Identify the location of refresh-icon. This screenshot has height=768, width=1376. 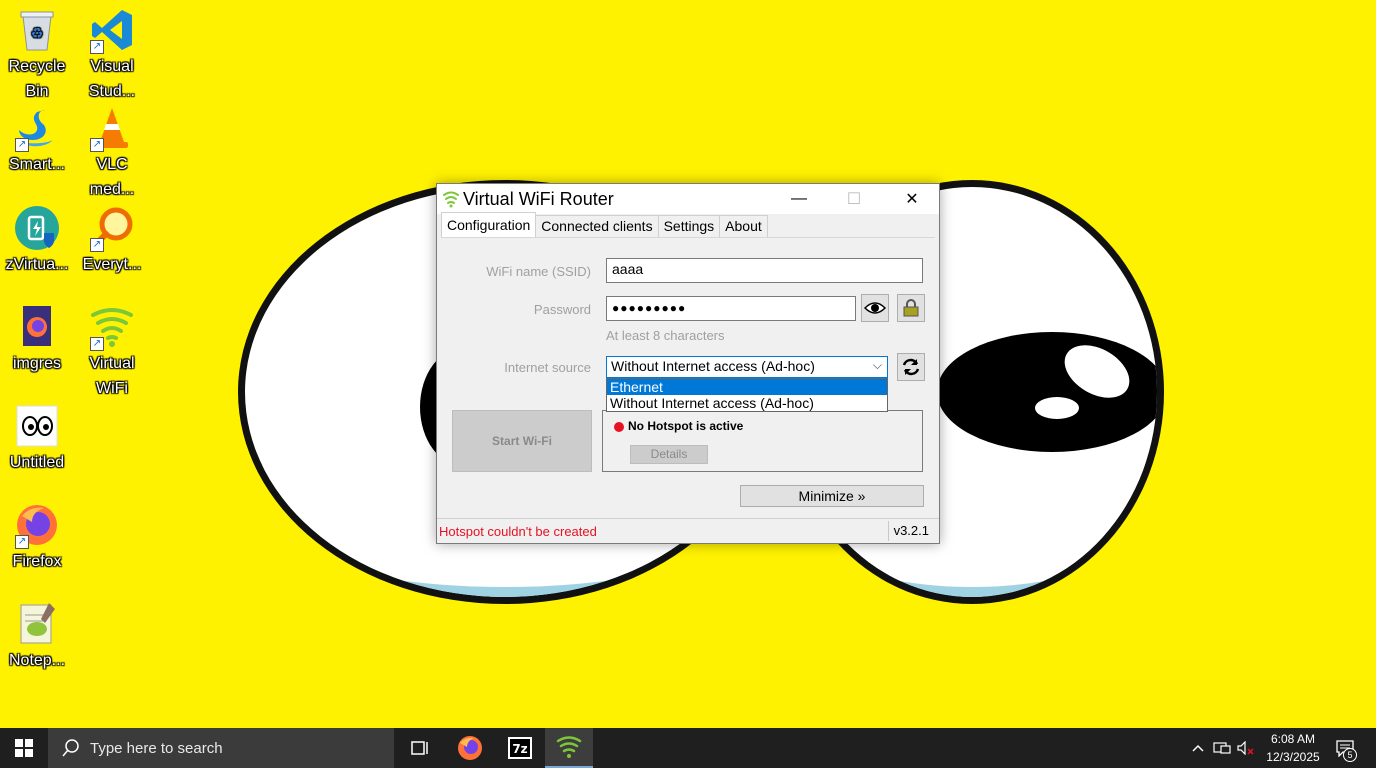
(911, 367).